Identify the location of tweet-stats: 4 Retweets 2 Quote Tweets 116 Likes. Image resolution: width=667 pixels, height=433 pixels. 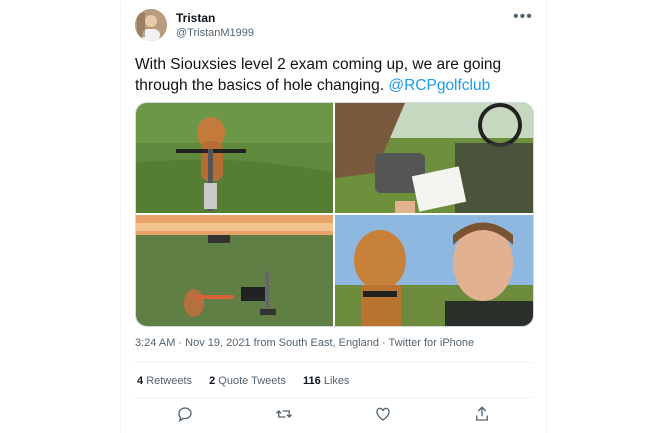
(250, 381).